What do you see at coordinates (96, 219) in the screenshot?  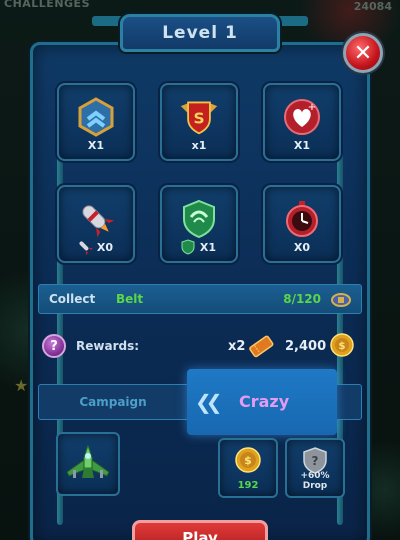 I see `missile-icon` at bounding box center [96, 219].